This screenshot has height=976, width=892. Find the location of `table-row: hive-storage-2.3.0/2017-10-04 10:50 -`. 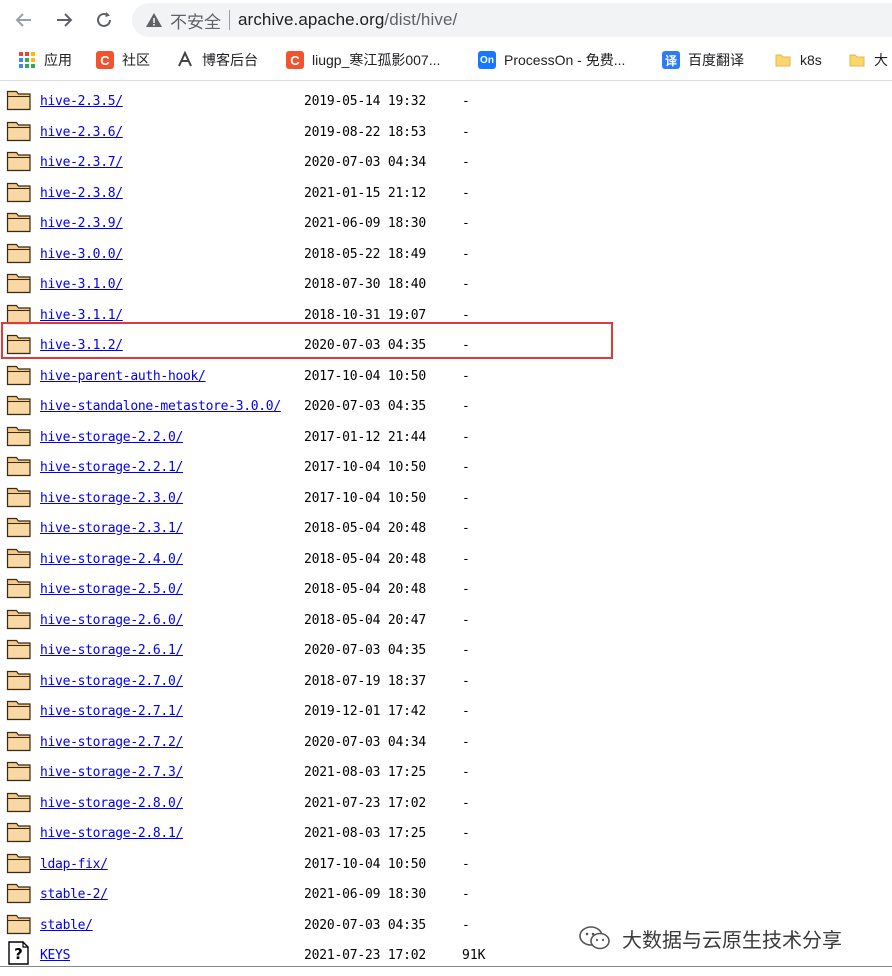

table-row: hive-storage-2.3.0/2017-10-04 10:50 - is located at coordinates (446, 496).